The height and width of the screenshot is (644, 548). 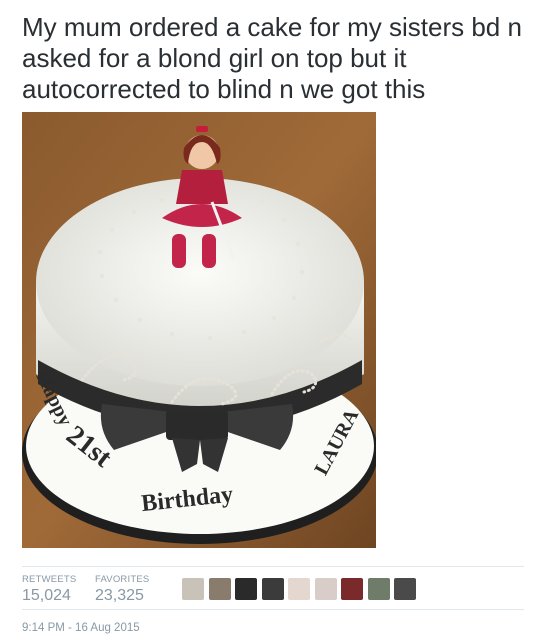 I want to click on retweets-label: RETWEETS, so click(x=49, y=579).